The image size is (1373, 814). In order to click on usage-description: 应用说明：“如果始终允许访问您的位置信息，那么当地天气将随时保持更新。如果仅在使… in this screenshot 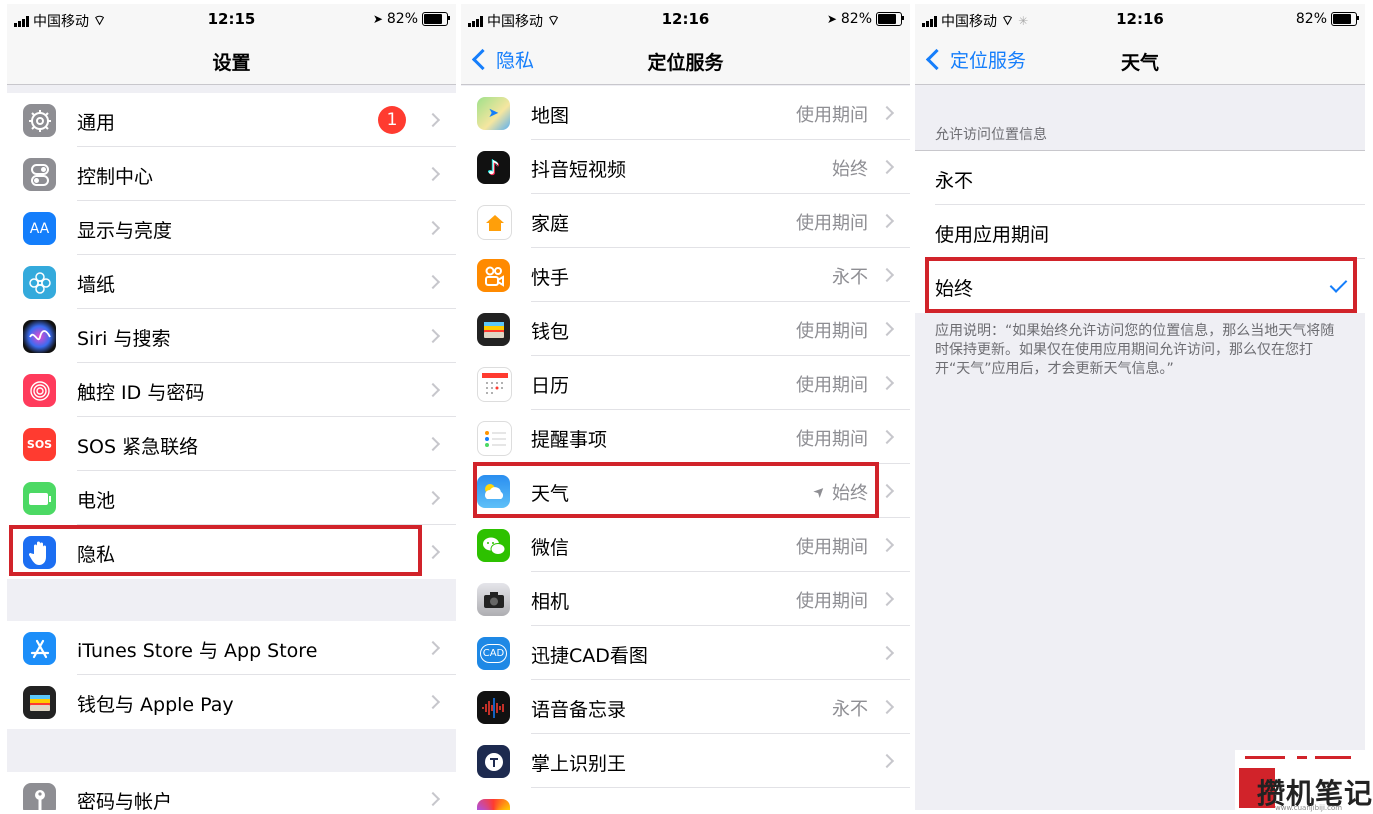, I will do `click(1135, 350)`.